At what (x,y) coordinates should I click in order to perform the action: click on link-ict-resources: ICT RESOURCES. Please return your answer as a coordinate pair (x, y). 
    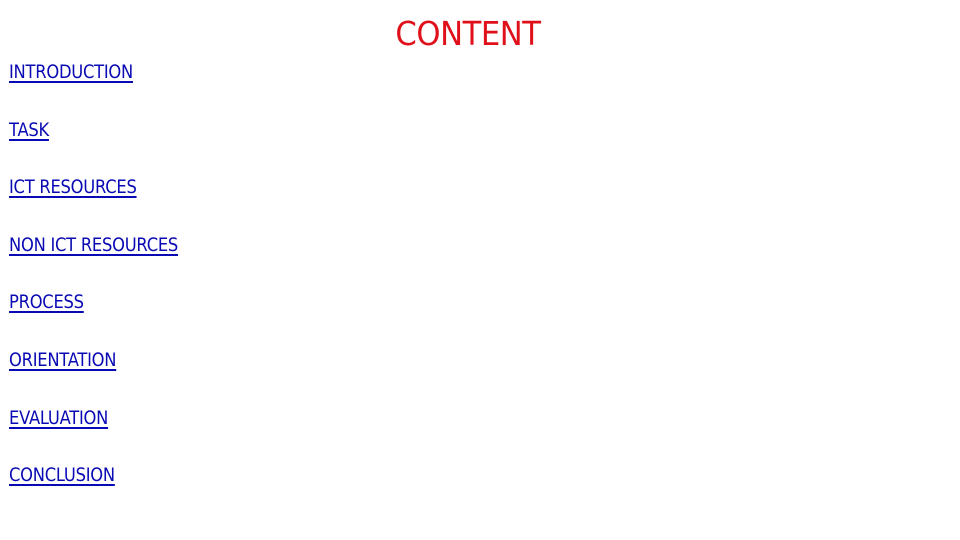
    Looking at the image, I should click on (73, 187).